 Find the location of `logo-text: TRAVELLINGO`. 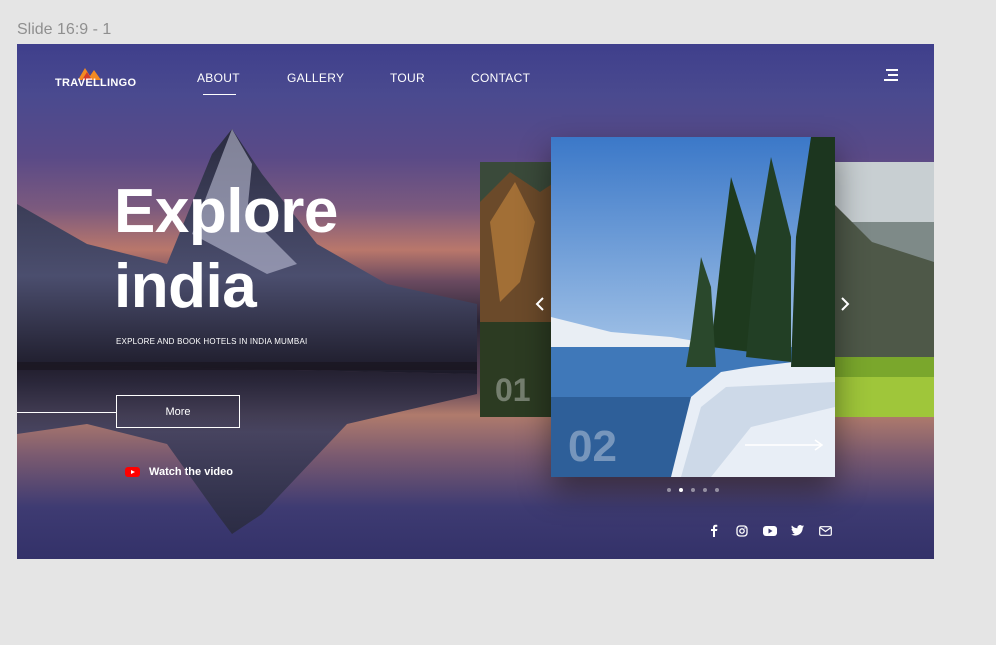

logo-text: TRAVELLINGO is located at coordinates (95, 83).